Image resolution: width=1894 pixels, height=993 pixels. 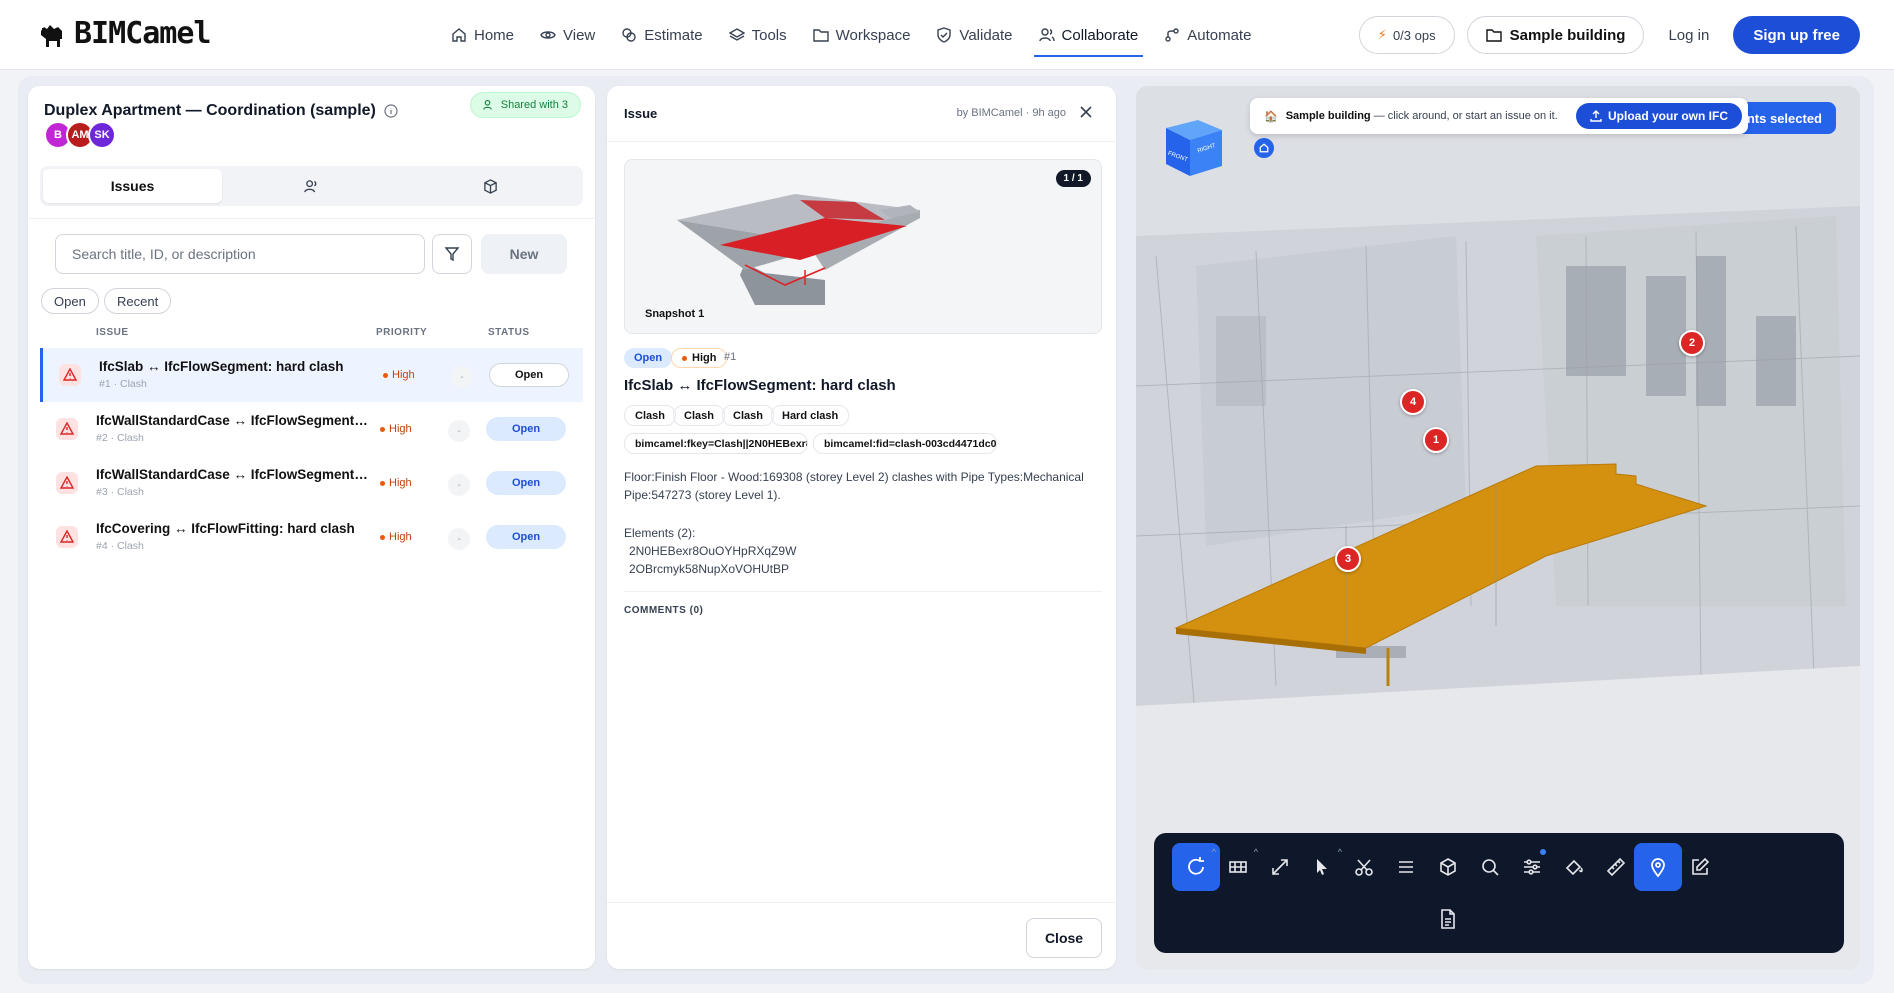 What do you see at coordinates (1700, 867) in the screenshot?
I see `edit-button` at bounding box center [1700, 867].